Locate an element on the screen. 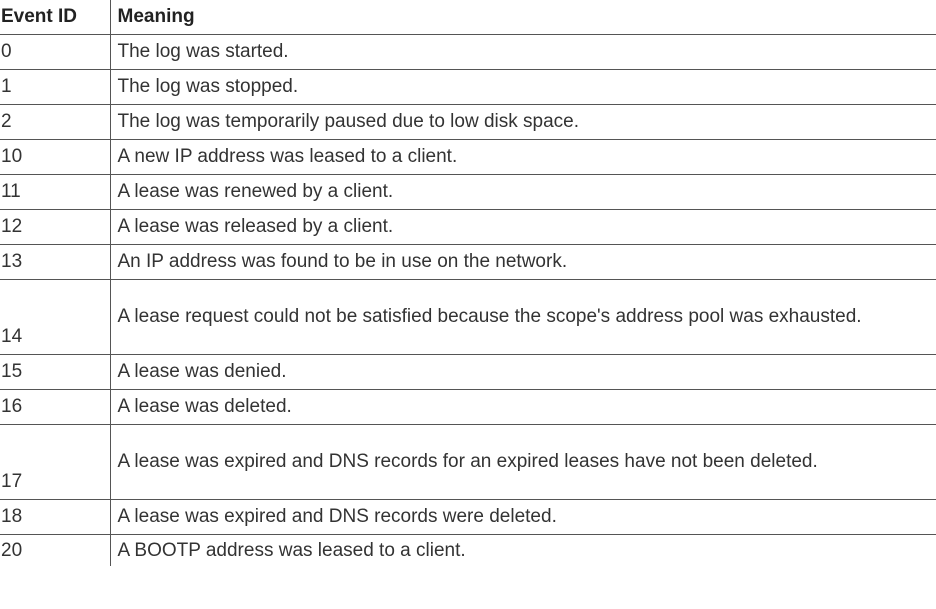 Image resolution: width=936 pixels, height=609 pixels. column-header-event-id: Event ID is located at coordinates (55, 17).